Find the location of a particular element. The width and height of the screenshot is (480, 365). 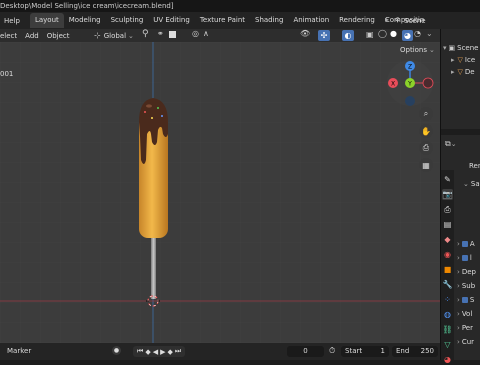

menu-select: elect is located at coordinates (10, 36).